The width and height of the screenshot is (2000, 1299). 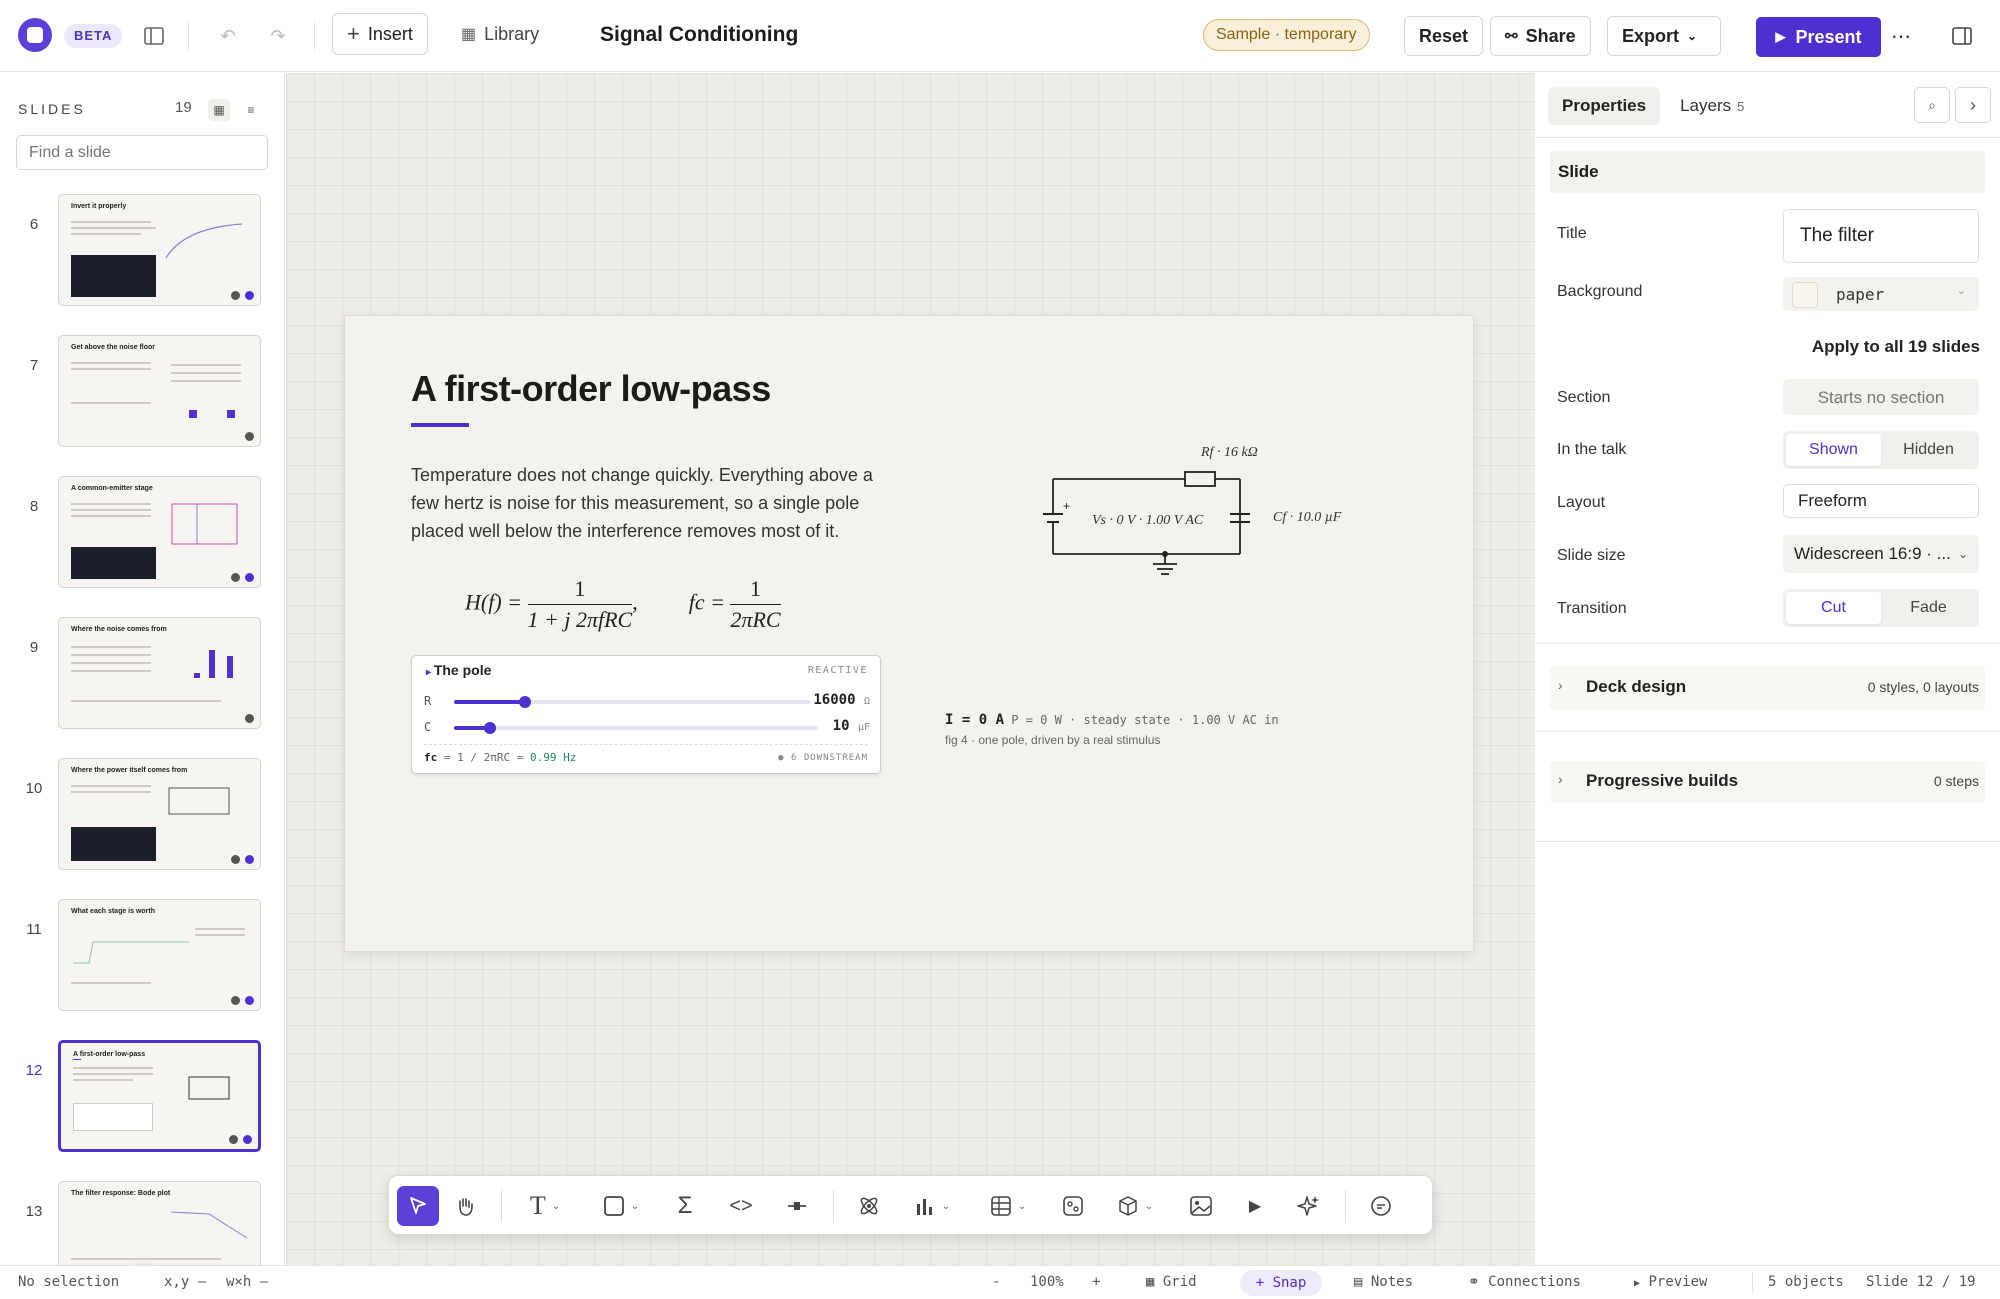 What do you see at coordinates (69, 1282) in the screenshot?
I see `selection-status: No selection` at bounding box center [69, 1282].